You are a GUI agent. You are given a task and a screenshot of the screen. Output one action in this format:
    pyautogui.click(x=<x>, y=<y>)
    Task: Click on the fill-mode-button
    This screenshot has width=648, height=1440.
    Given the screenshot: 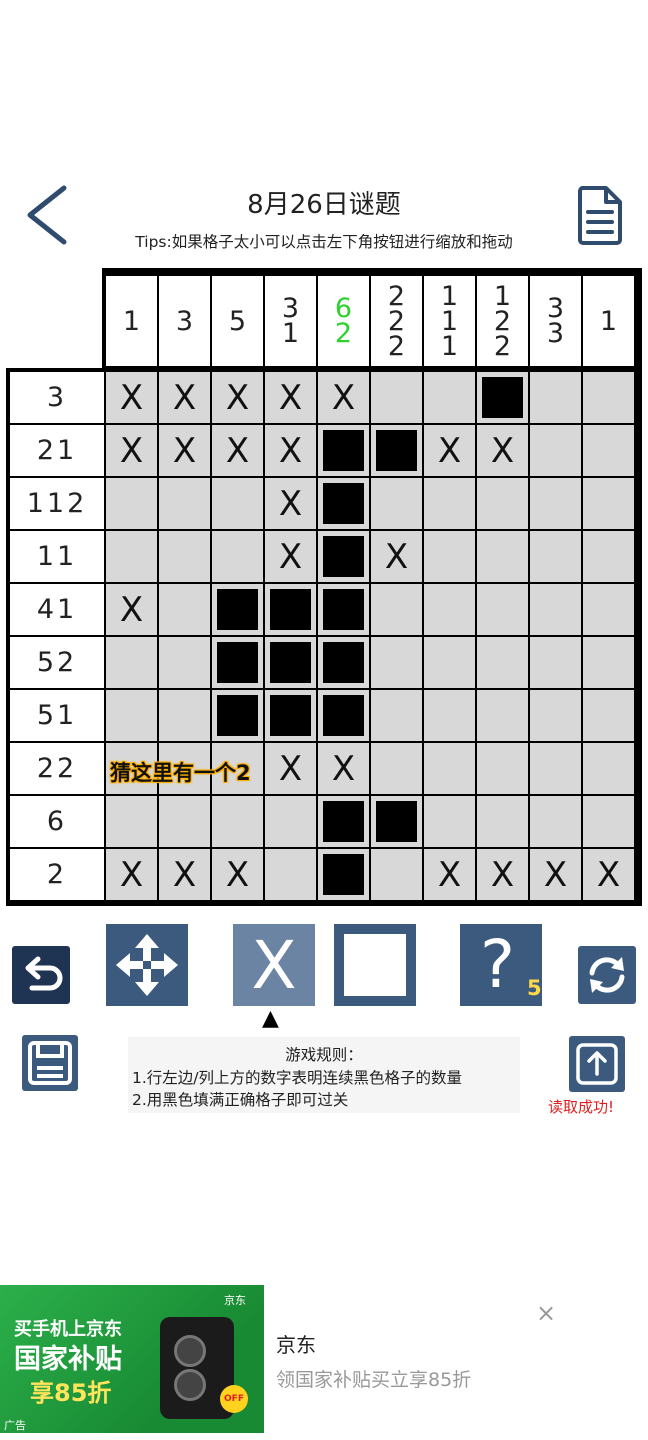 What is the action you would take?
    pyautogui.click(x=375, y=965)
    